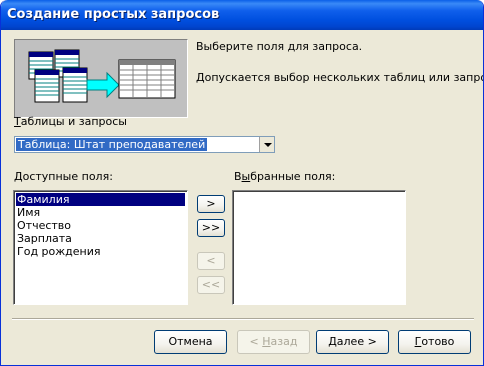  I want to click on add-all-fields-button: >>, so click(211, 228).